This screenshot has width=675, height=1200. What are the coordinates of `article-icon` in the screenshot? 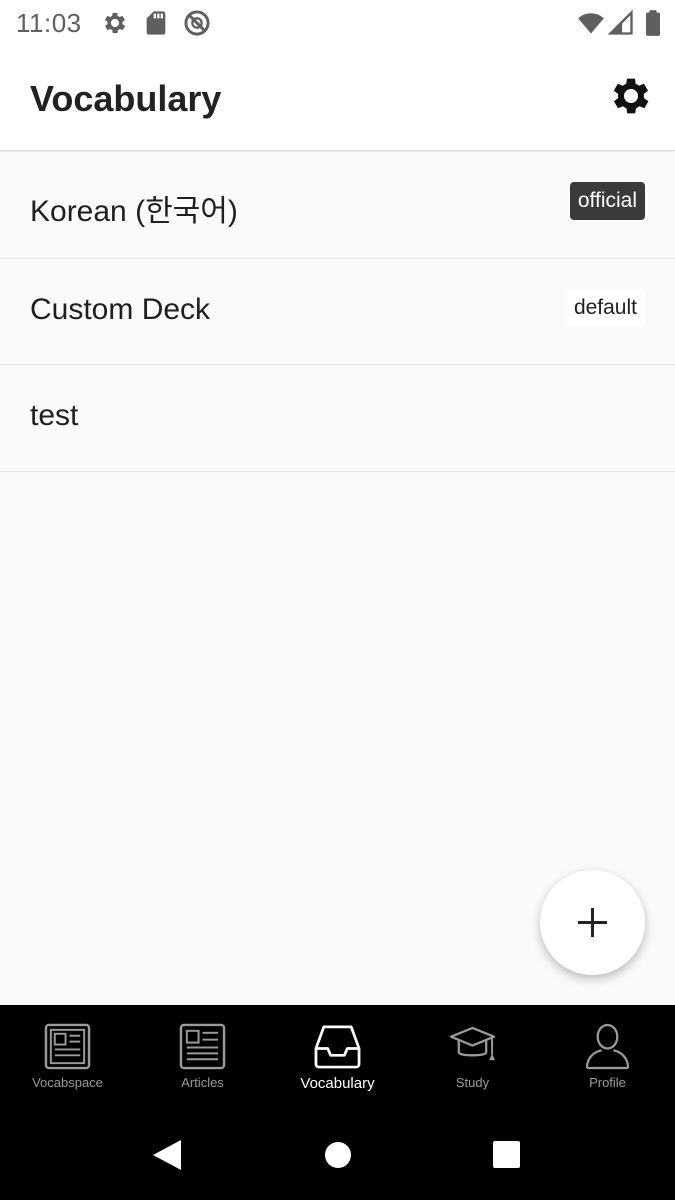 It's located at (202, 1046).